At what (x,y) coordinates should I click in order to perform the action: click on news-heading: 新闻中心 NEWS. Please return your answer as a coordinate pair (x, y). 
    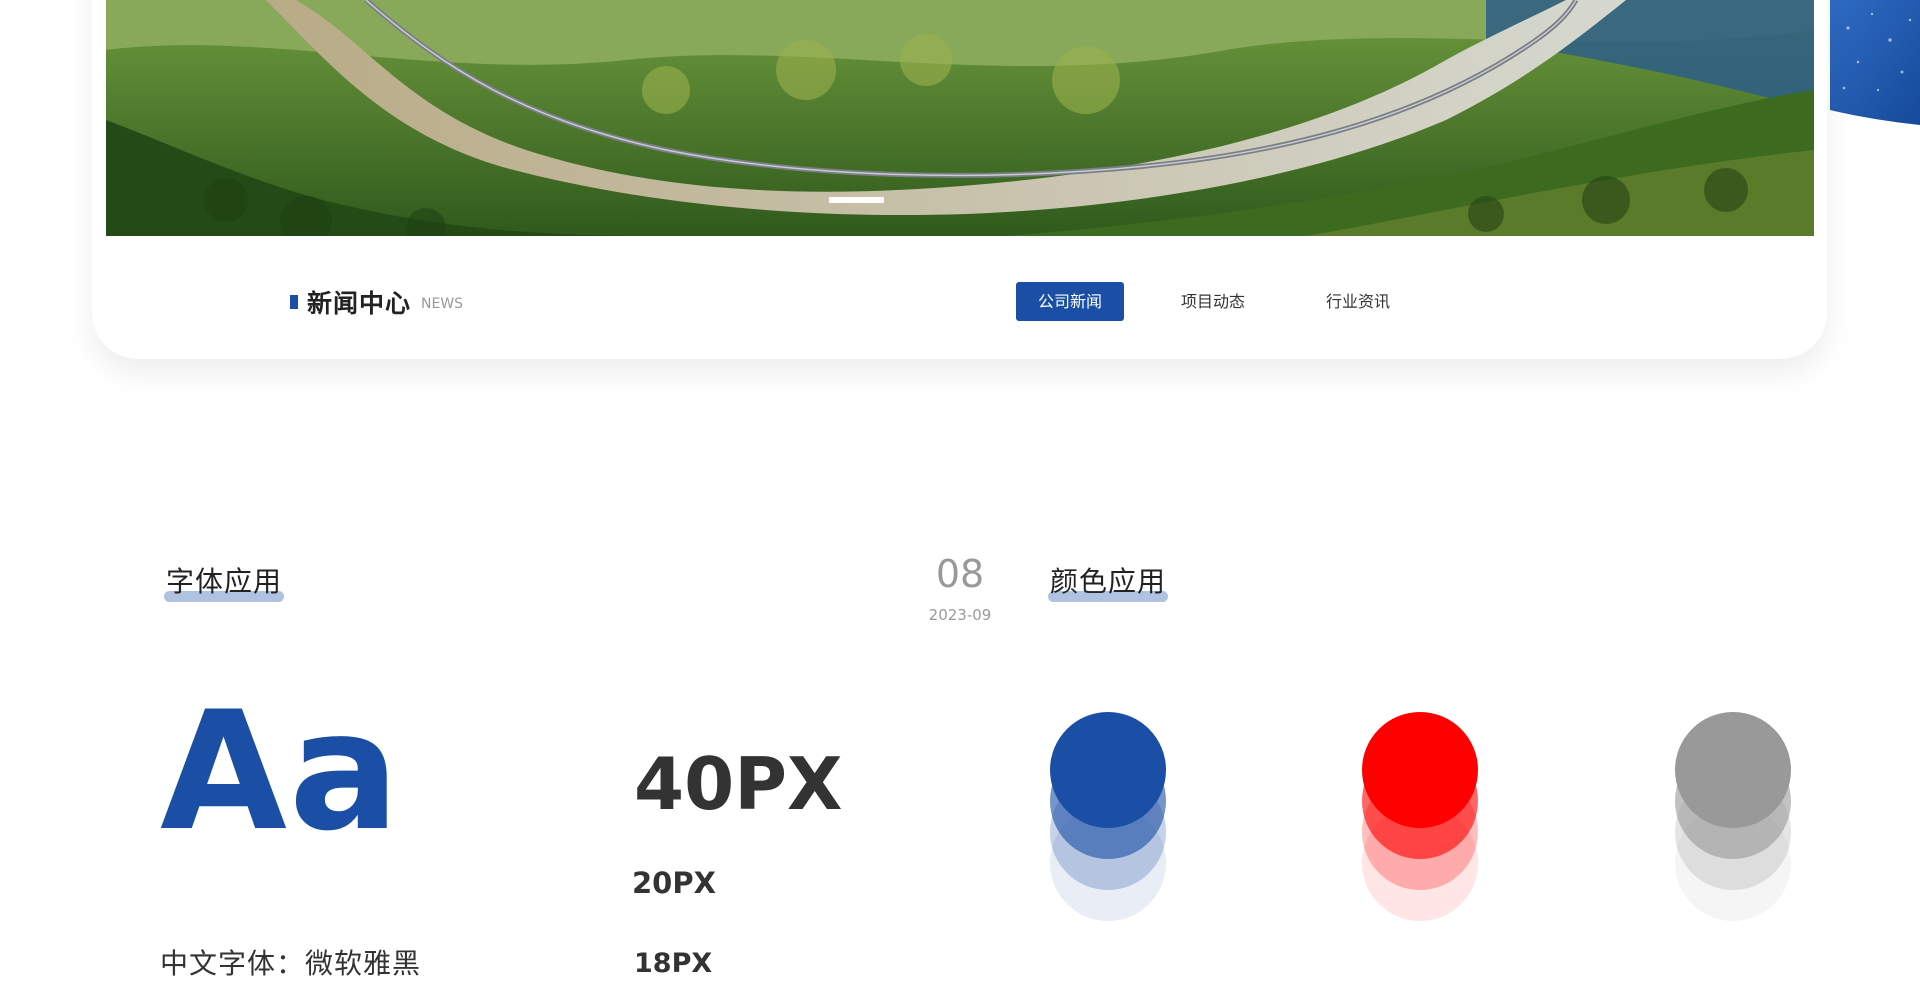
    Looking at the image, I should click on (376, 302).